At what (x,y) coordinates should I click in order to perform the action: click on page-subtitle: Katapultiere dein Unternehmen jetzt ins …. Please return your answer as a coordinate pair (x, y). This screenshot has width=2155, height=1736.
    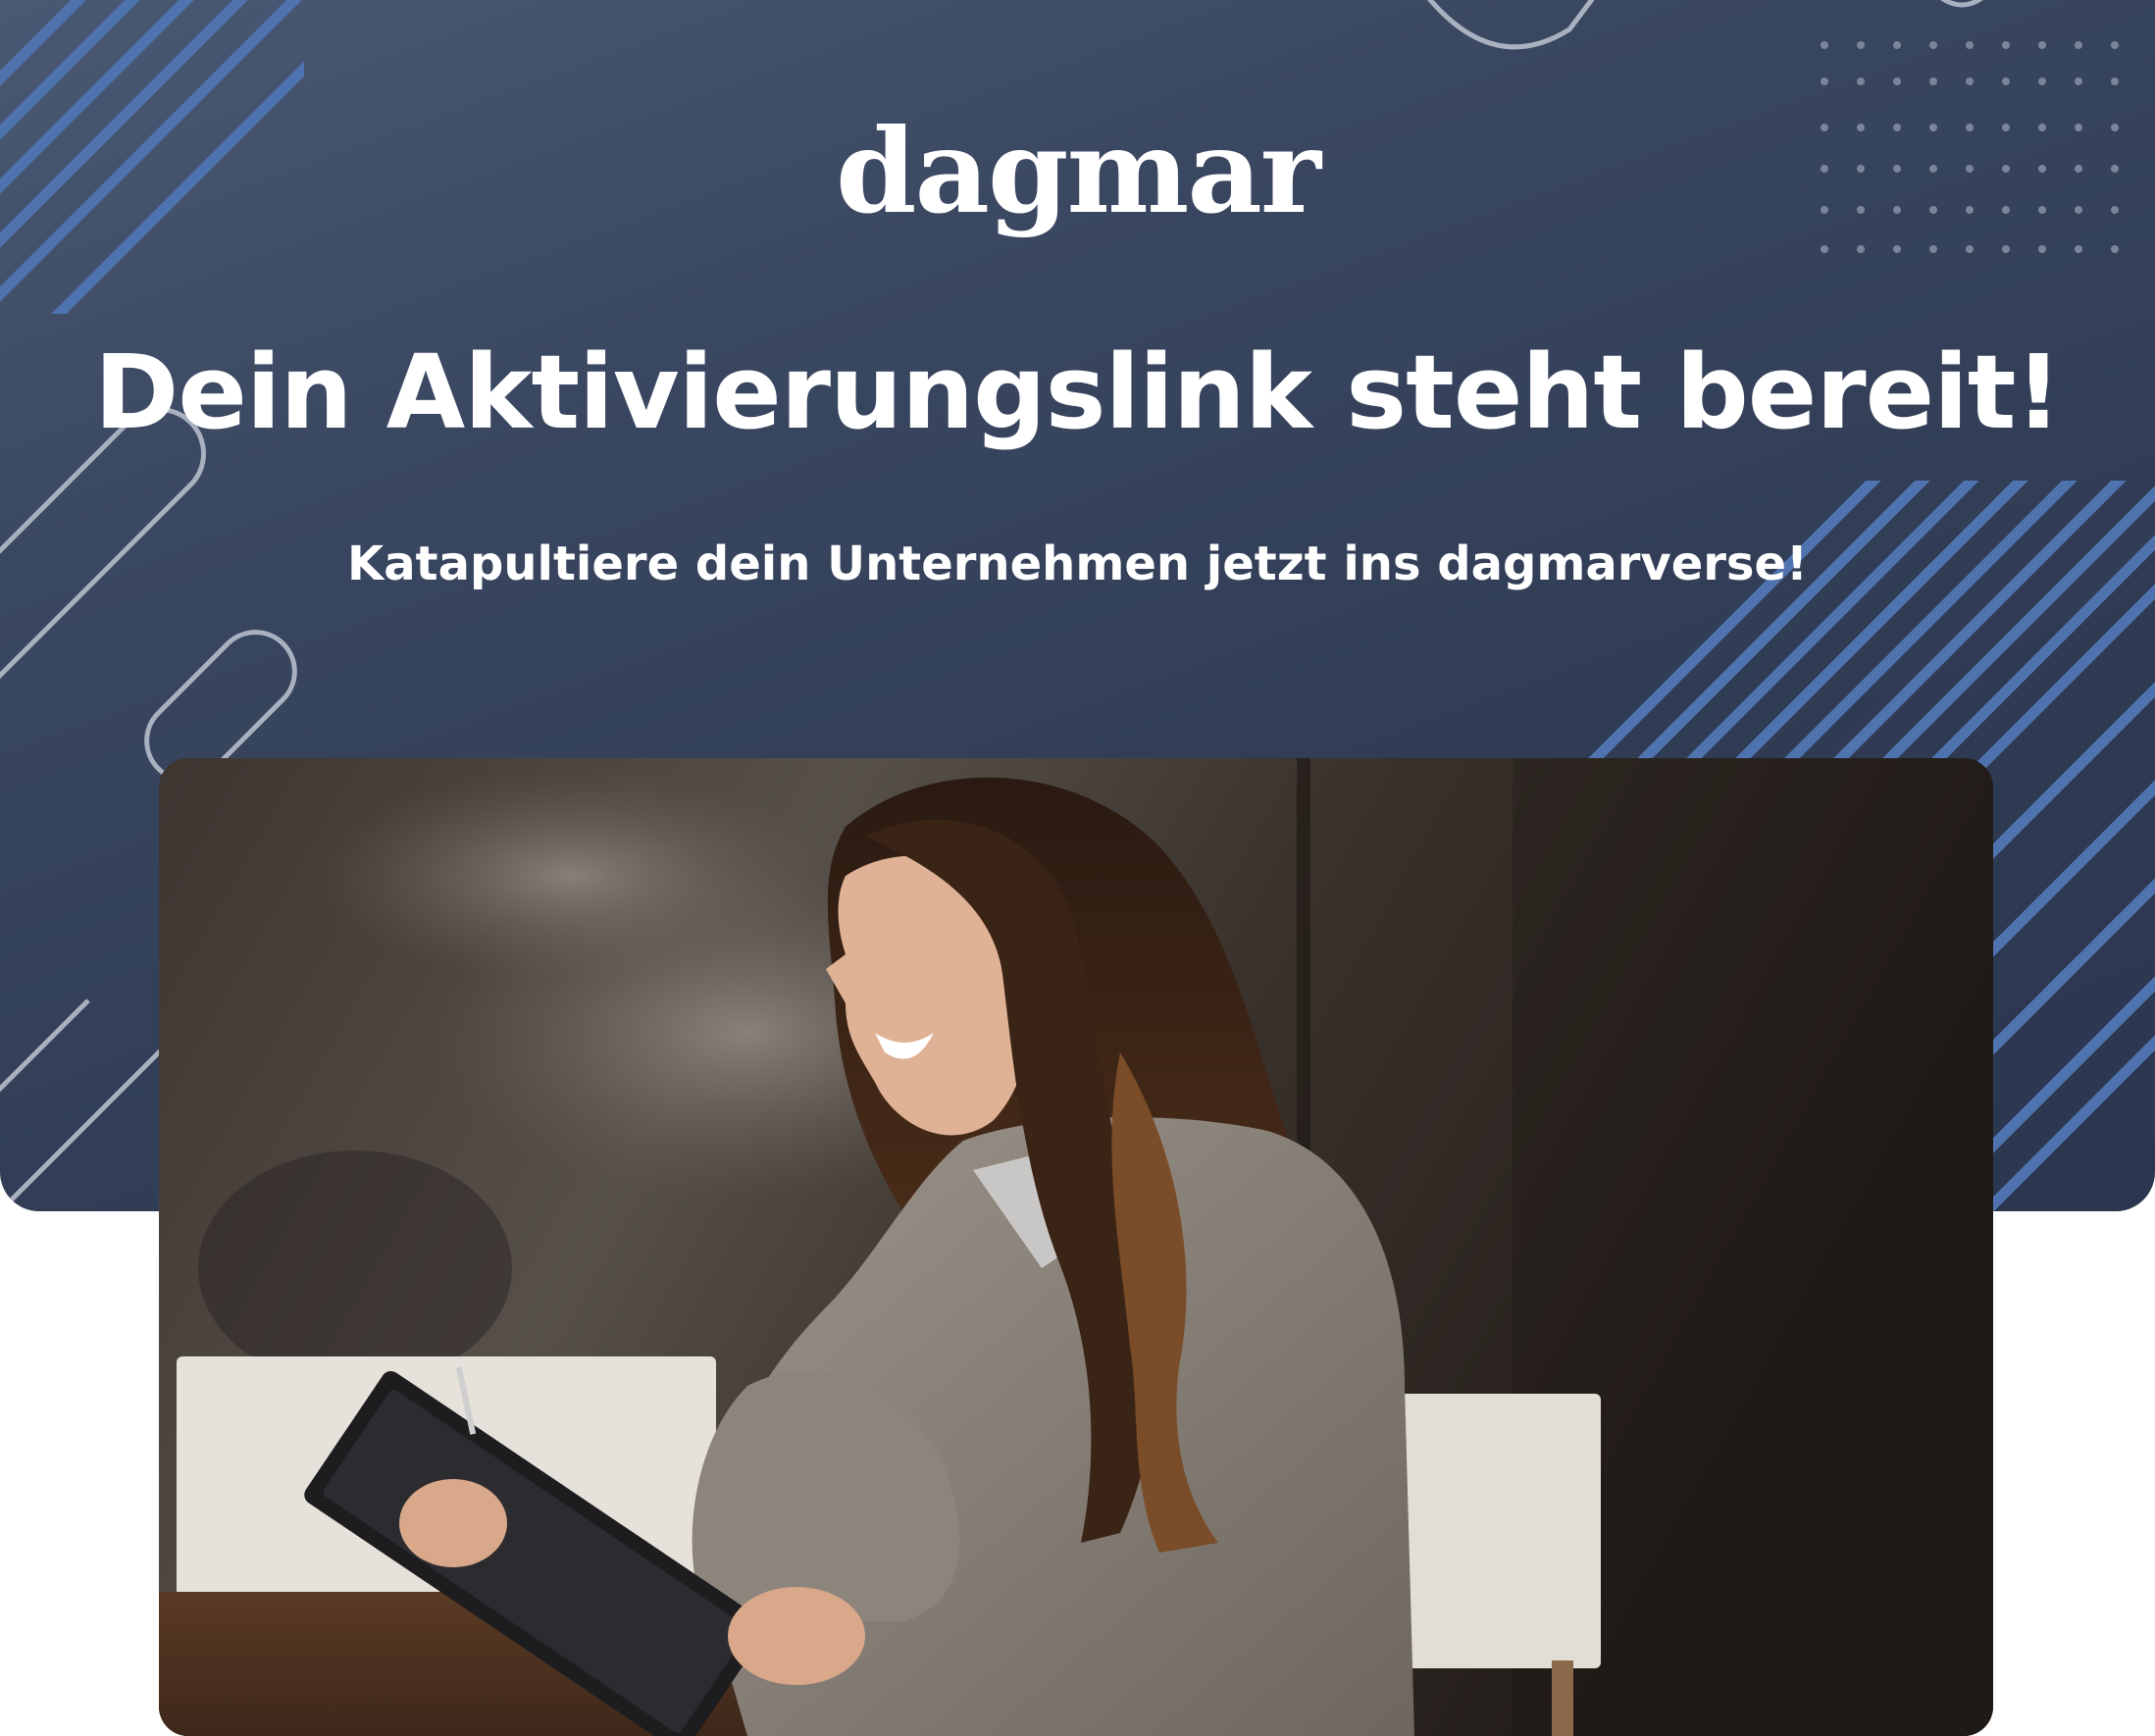
    Looking at the image, I should click on (1077, 564).